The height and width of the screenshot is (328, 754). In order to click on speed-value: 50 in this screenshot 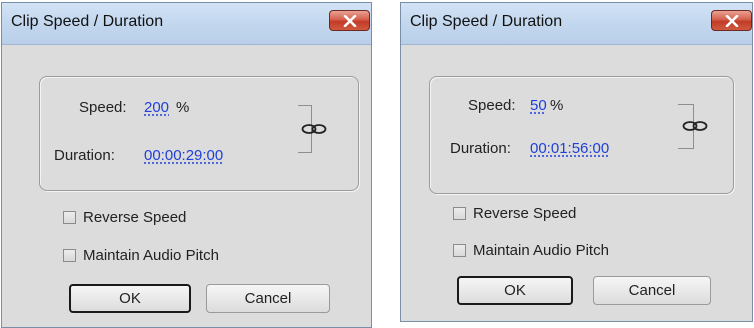, I will do `click(538, 105)`.